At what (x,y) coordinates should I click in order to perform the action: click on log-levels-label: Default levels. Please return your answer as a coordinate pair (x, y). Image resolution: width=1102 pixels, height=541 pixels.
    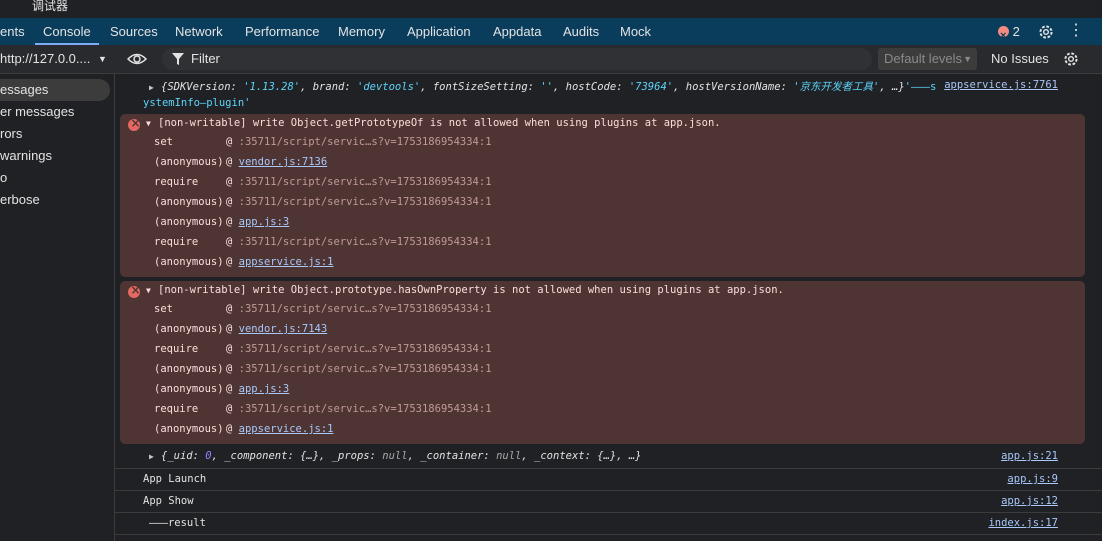
    Looking at the image, I should click on (923, 58).